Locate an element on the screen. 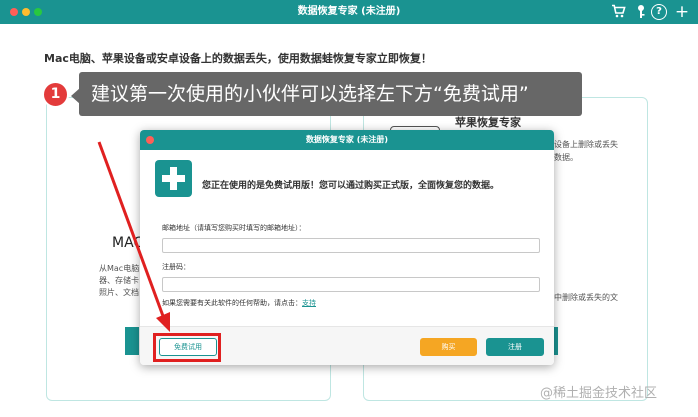  step-number-badge: 1 is located at coordinates (55, 94).